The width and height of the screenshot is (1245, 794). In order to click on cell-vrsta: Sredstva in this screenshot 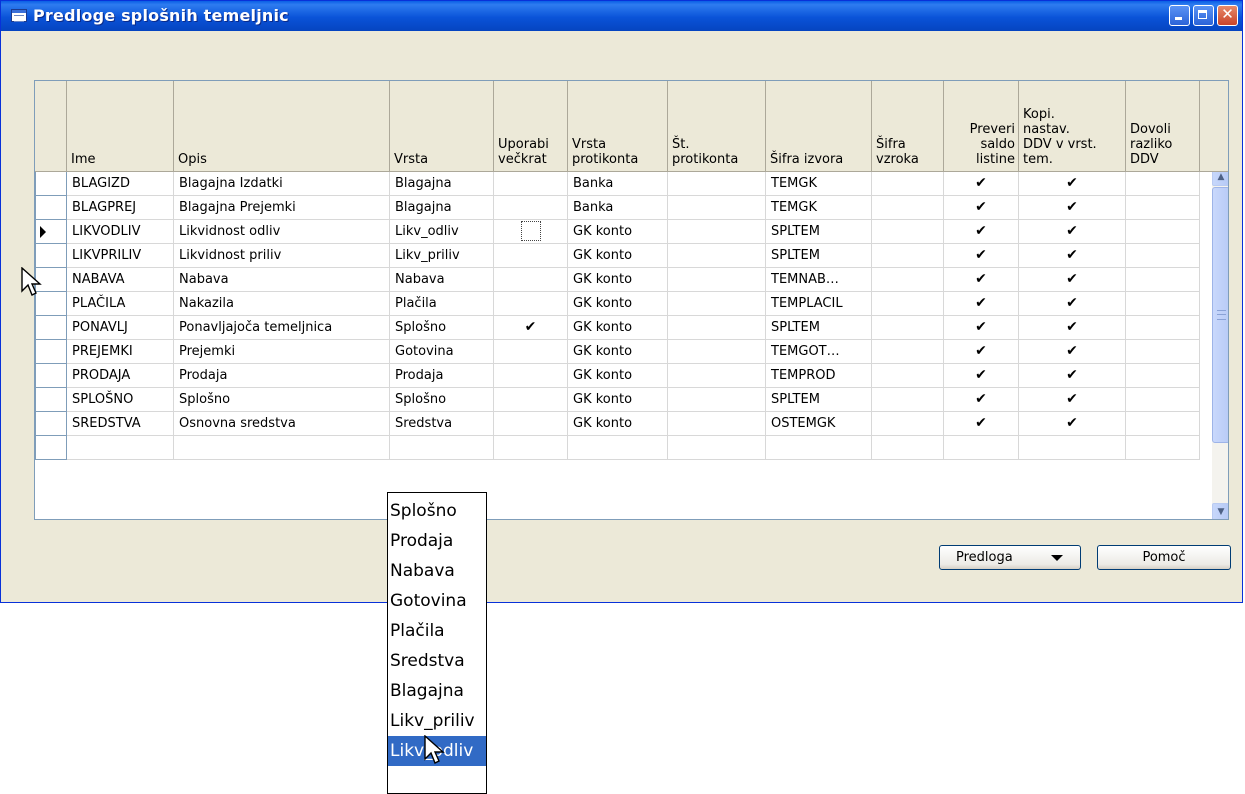, I will do `click(442, 424)`.